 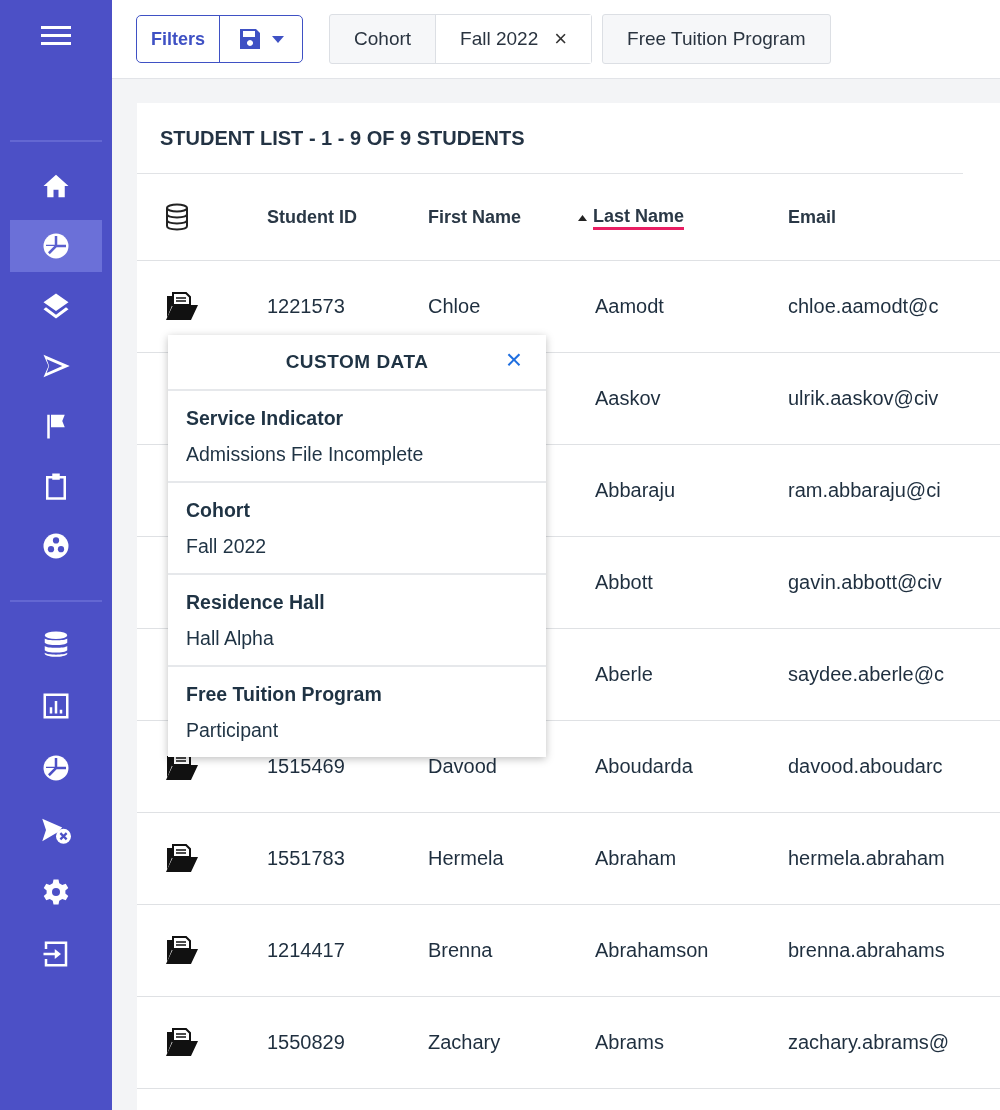 What do you see at coordinates (306, 950) in the screenshot?
I see `table-cell: 1214417` at bounding box center [306, 950].